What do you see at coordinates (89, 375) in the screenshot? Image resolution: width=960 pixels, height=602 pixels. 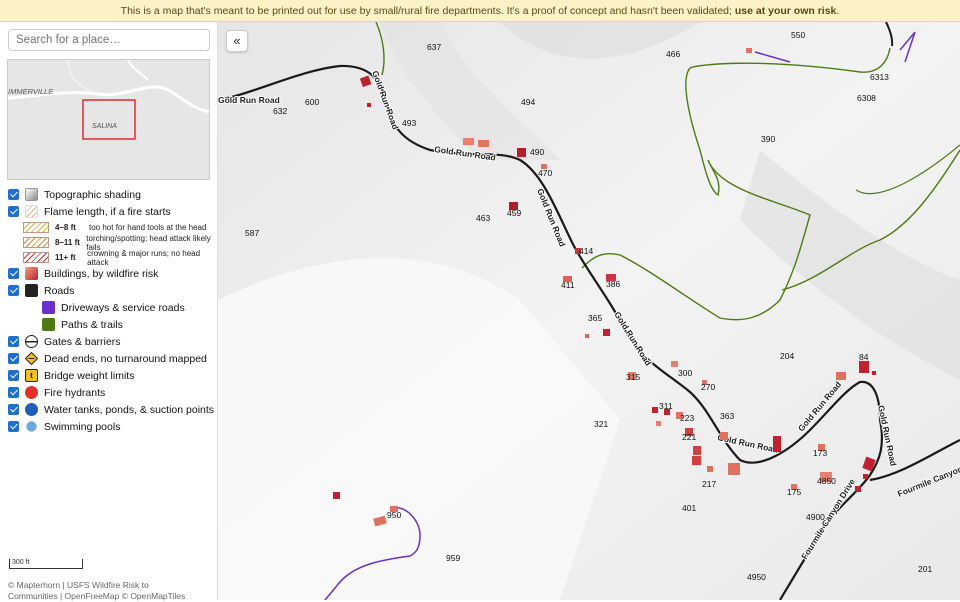 I see `bridges-label: Bridge weight limits` at bounding box center [89, 375].